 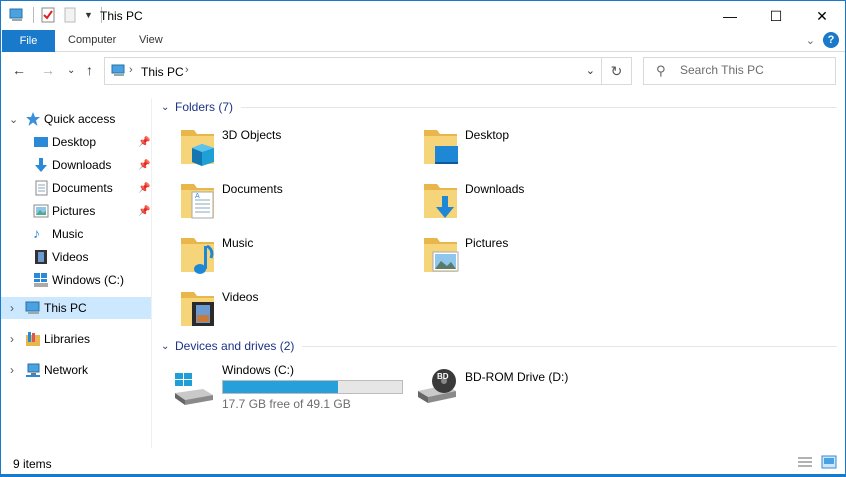 I want to click on folder-name: 3D Objects, so click(x=252, y=135).